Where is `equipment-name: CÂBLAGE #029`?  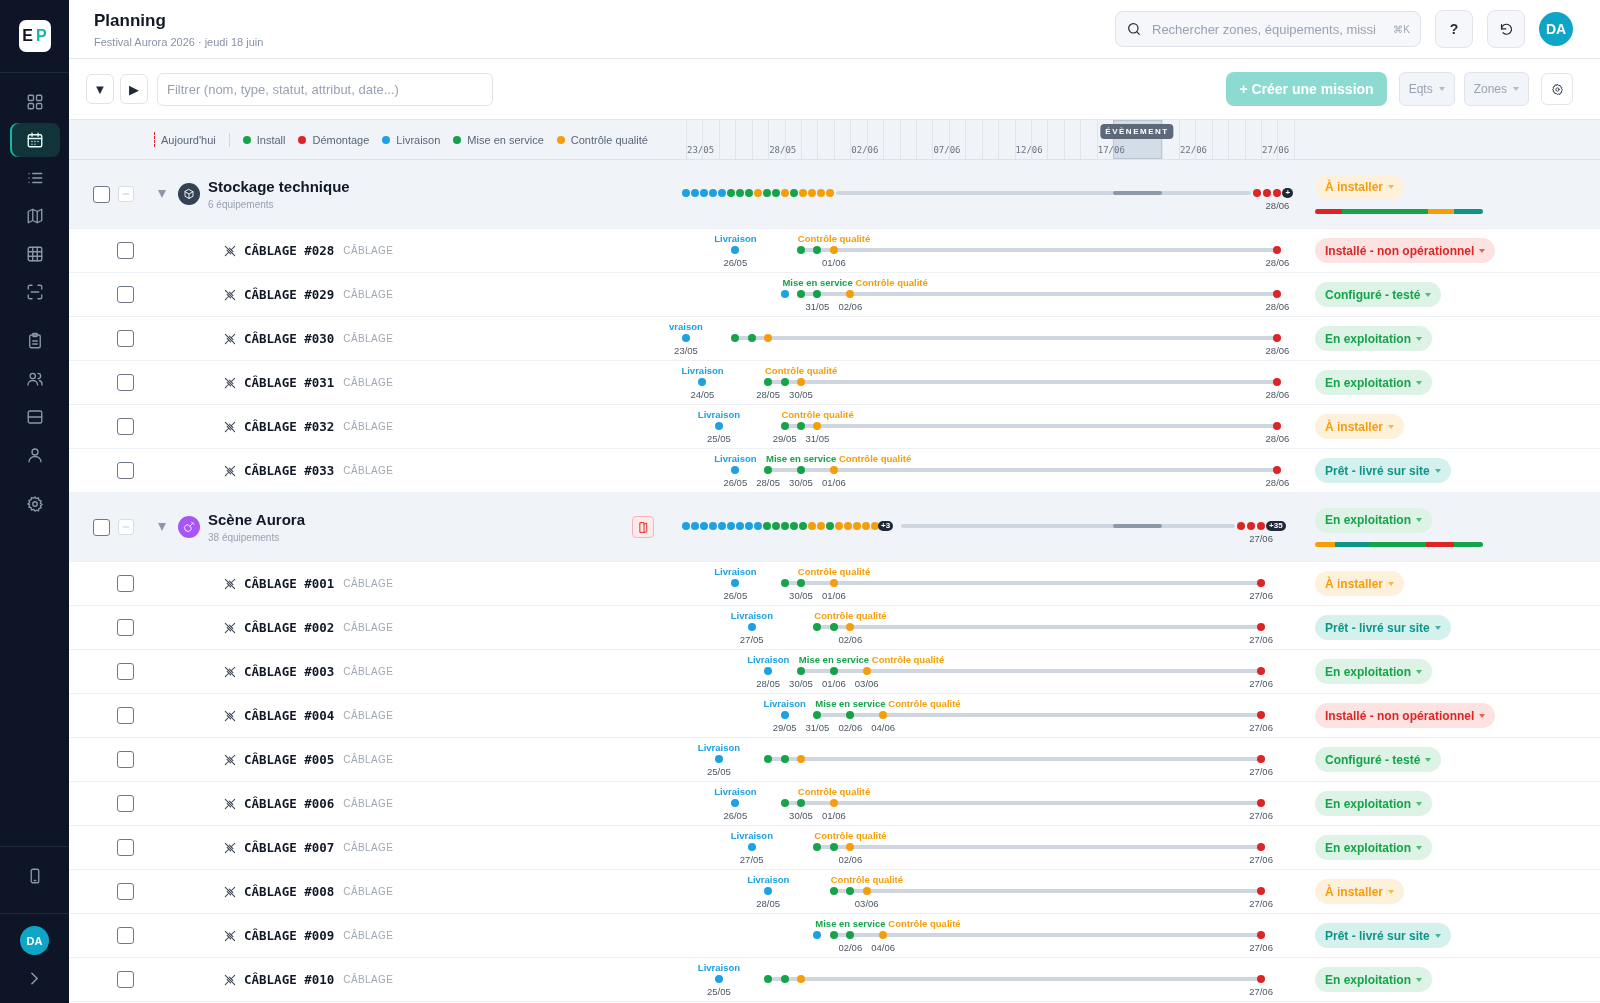
equipment-name: CÂBLAGE #029 is located at coordinates (289, 294).